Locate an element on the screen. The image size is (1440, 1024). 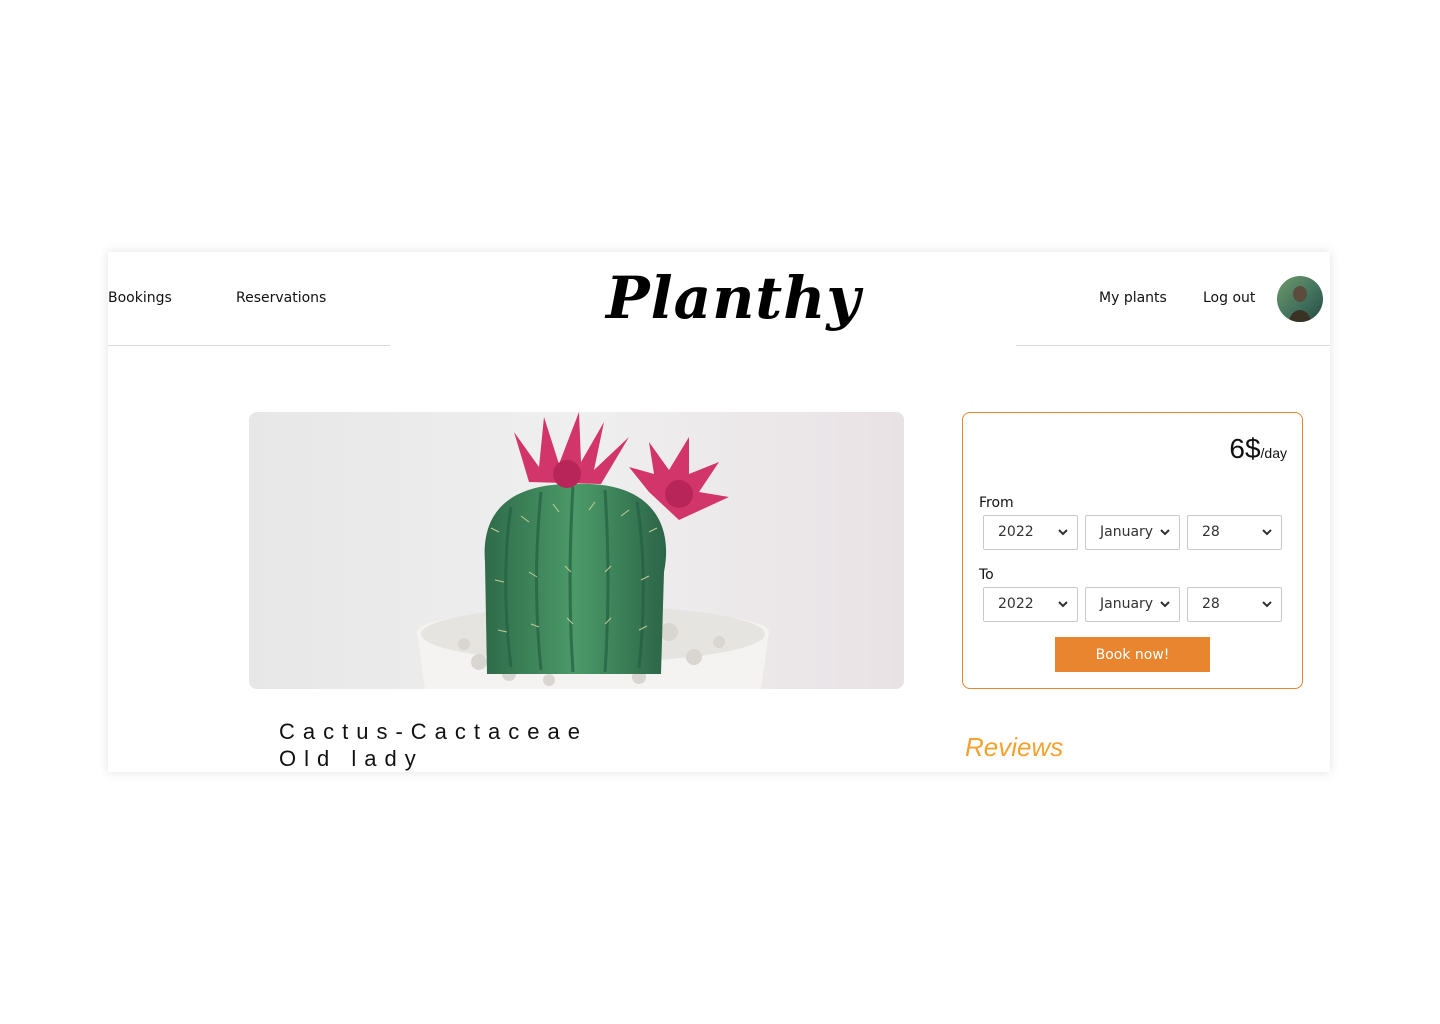
plant-photo is located at coordinates (576, 550).